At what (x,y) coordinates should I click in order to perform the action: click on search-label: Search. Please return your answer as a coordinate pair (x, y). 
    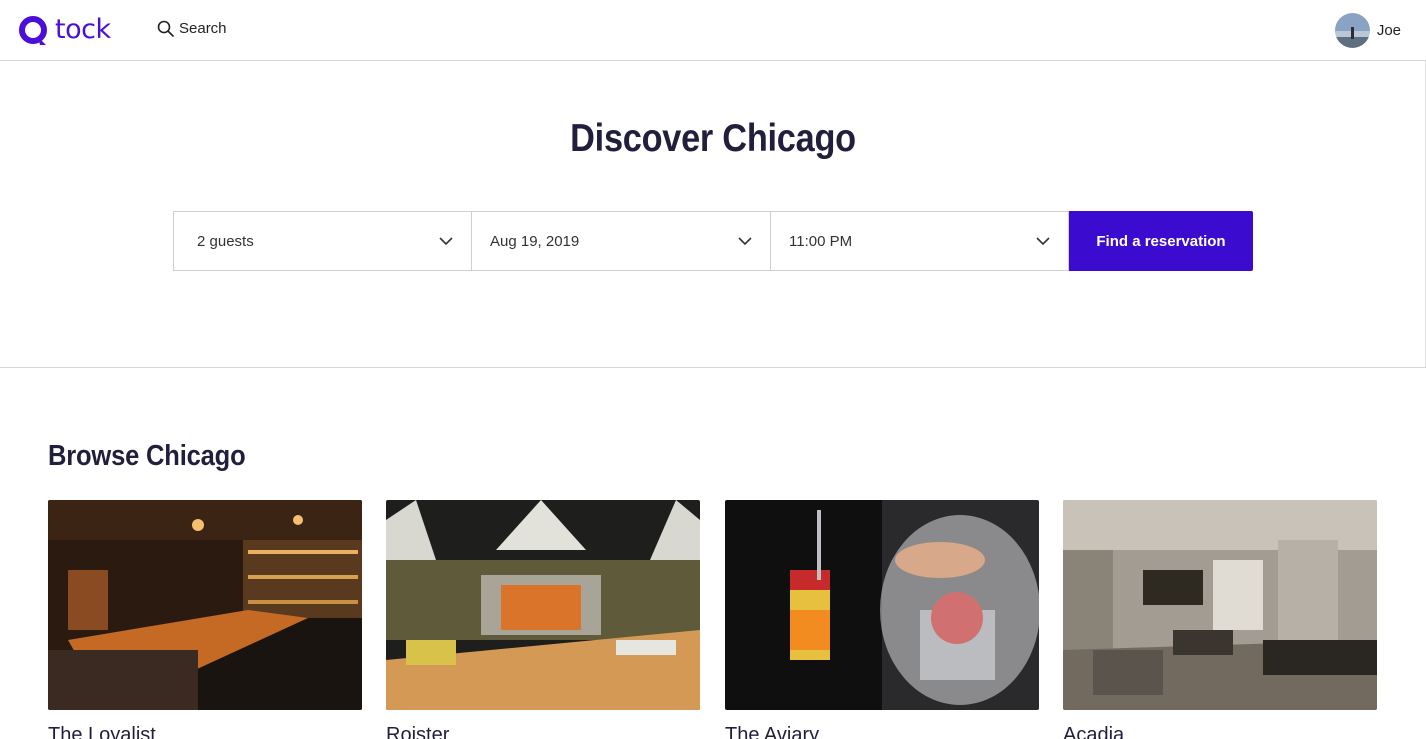
    Looking at the image, I should click on (203, 28).